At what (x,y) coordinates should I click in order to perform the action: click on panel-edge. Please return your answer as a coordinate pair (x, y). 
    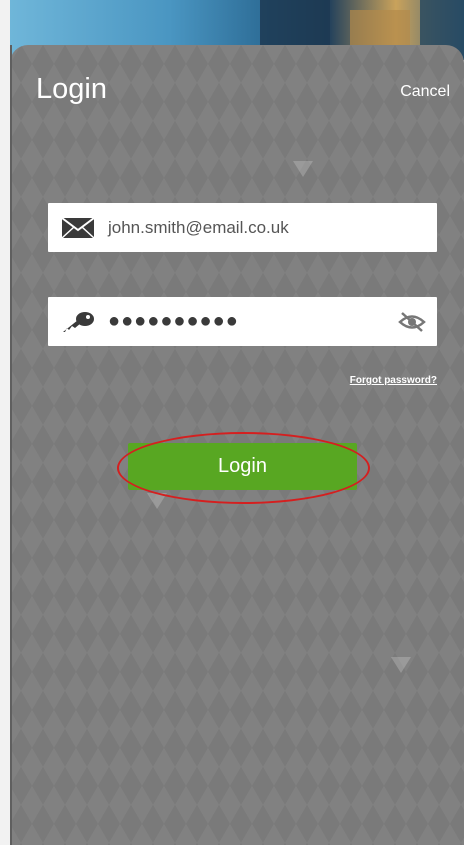
    Looking at the image, I should click on (11, 445).